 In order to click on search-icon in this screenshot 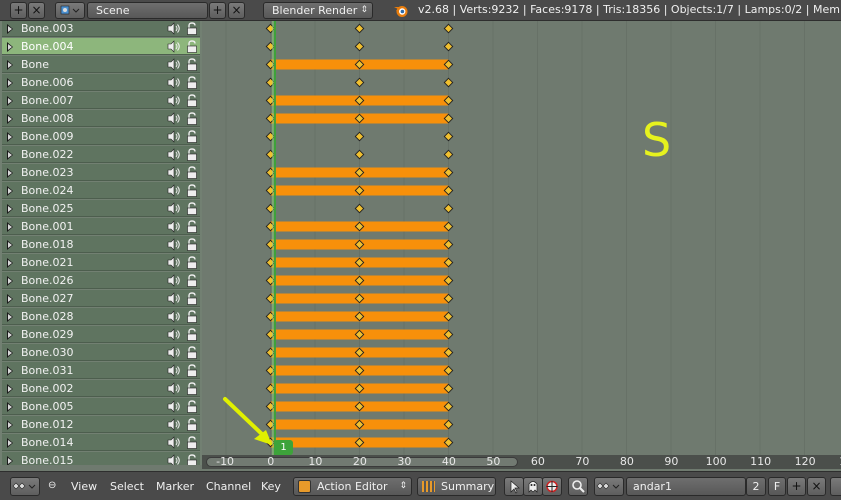, I will do `click(578, 486)`.